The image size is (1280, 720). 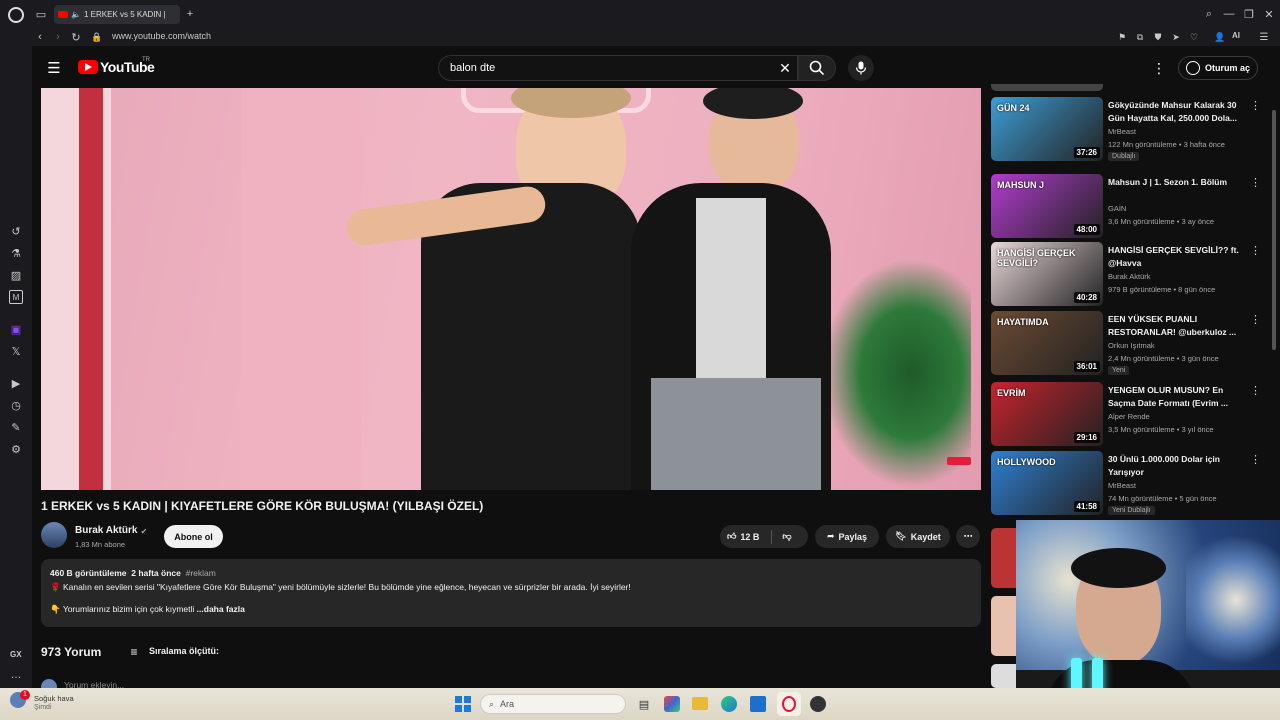 I want to click on recommendation-title: HANGİSİ GERÇEK SEVGİLİ?? ft. @Havva, so click(x=1177, y=257).